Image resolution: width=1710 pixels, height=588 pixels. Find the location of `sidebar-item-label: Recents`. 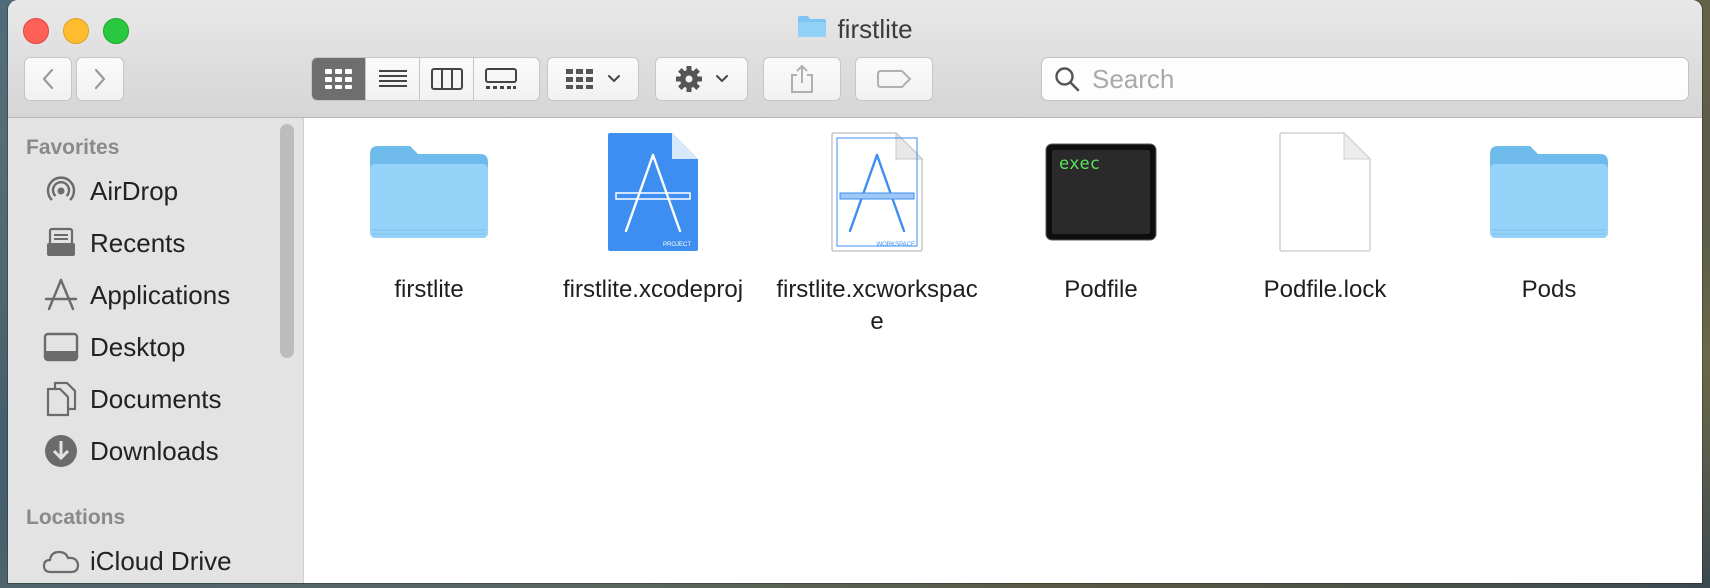

sidebar-item-label: Recents is located at coordinates (138, 242).